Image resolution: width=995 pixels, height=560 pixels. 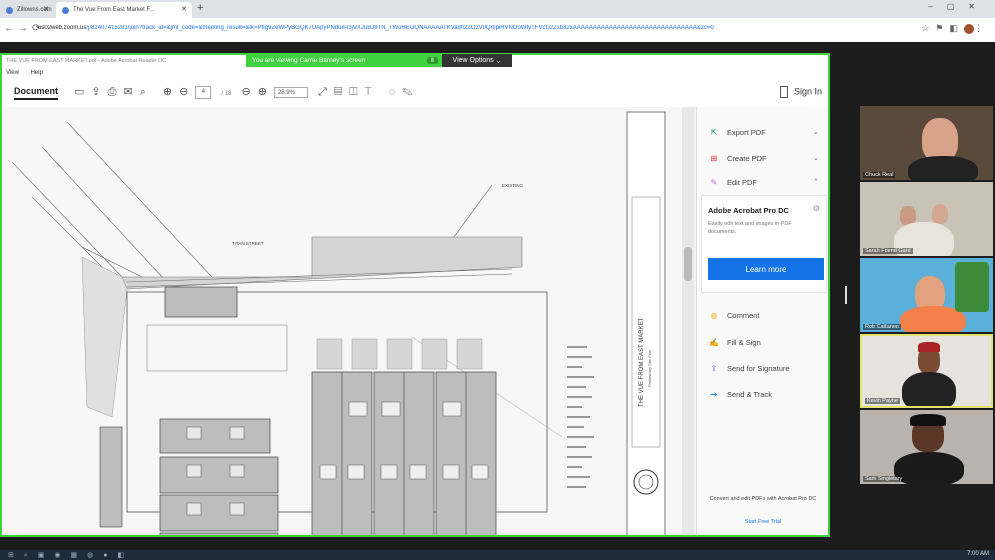 I want to click on fill-sign-label: Fill & Sign, so click(x=744, y=342).